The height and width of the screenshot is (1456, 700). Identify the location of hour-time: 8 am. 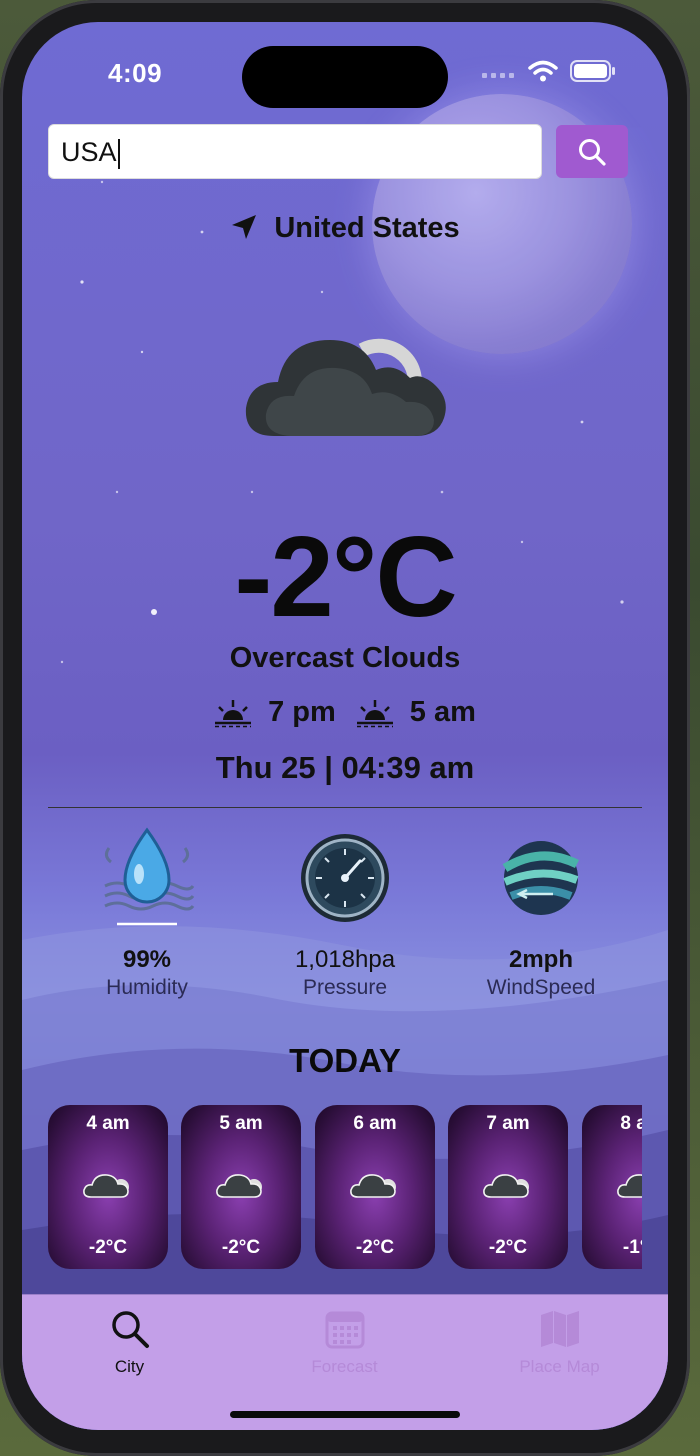
(631, 1123).